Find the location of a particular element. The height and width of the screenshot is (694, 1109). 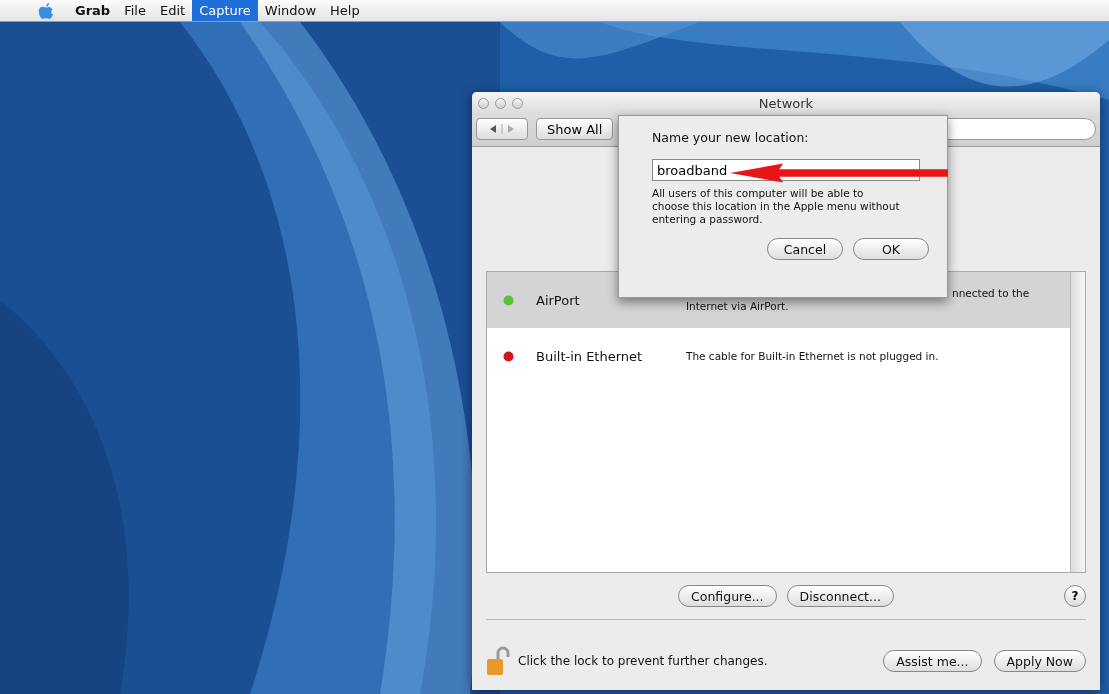

dialog-button: Cancel is located at coordinates (805, 249).